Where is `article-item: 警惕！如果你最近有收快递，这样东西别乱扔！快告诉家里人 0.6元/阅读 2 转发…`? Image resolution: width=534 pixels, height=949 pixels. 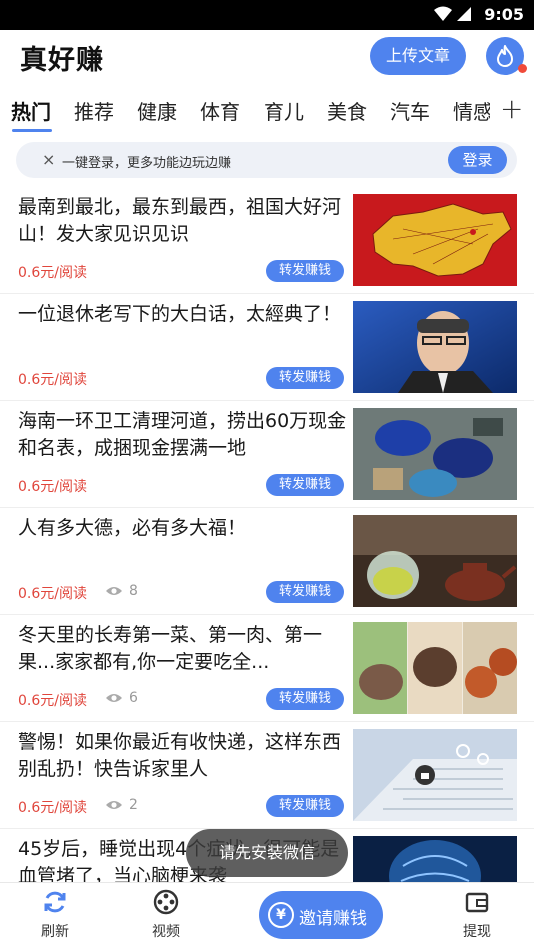
article-item: 警惕！如果你最近有收快递，这样东西别乱扔！快告诉家里人 0.6元/阅读 2 转发… is located at coordinates (267, 776).